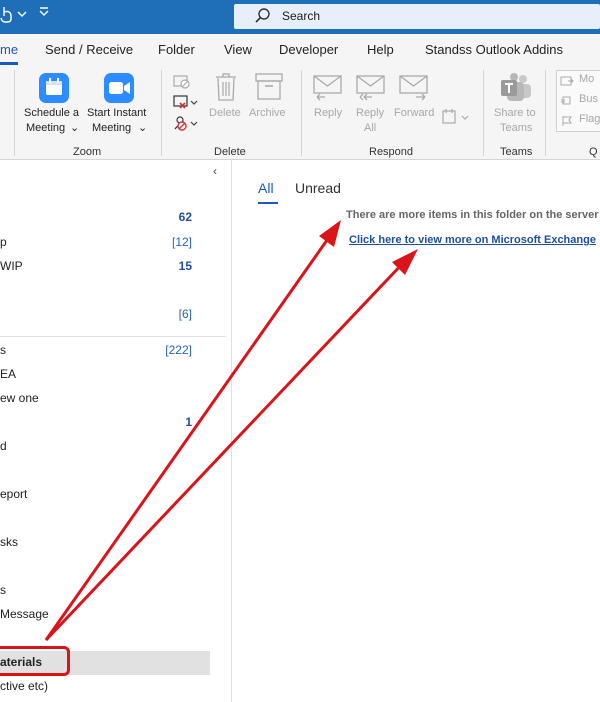 This screenshot has height=702, width=600. Describe the element at coordinates (328, 113) in the screenshot. I see `reply-label: Reply` at that location.